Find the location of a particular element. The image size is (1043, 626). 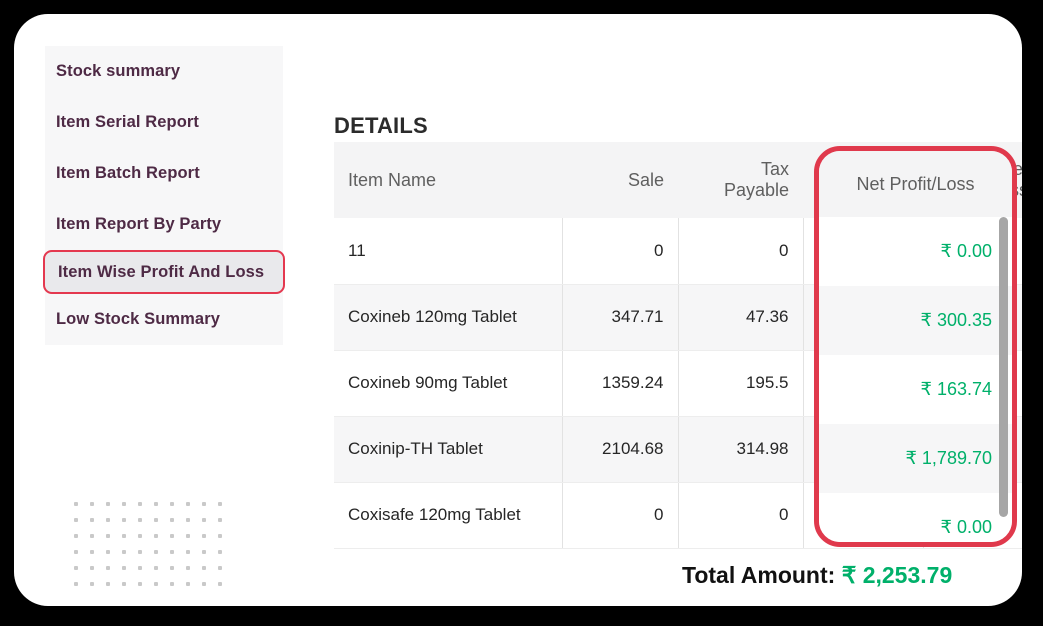

net-profit-loss-values: ₹ 0.00 ₹ 300.35 ₹ 163.74 ₹ 1,789.70 ₹ 0.00 is located at coordinates (915, 379).